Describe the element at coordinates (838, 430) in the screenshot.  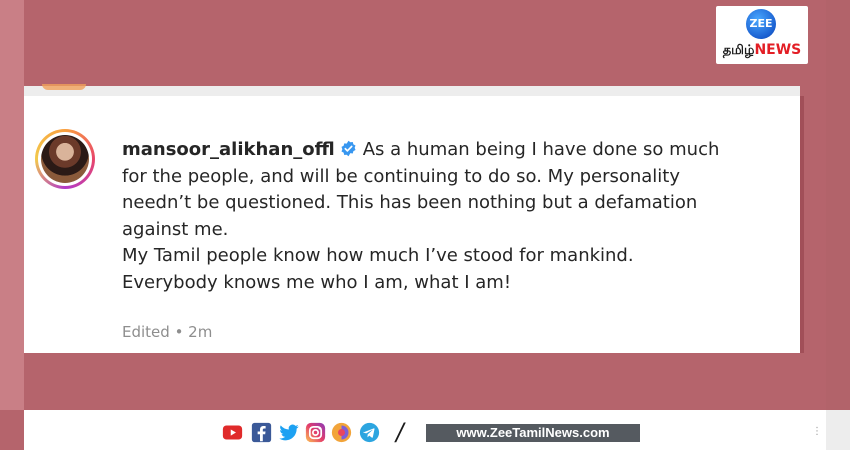
I see `footer-right-edge` at that location.